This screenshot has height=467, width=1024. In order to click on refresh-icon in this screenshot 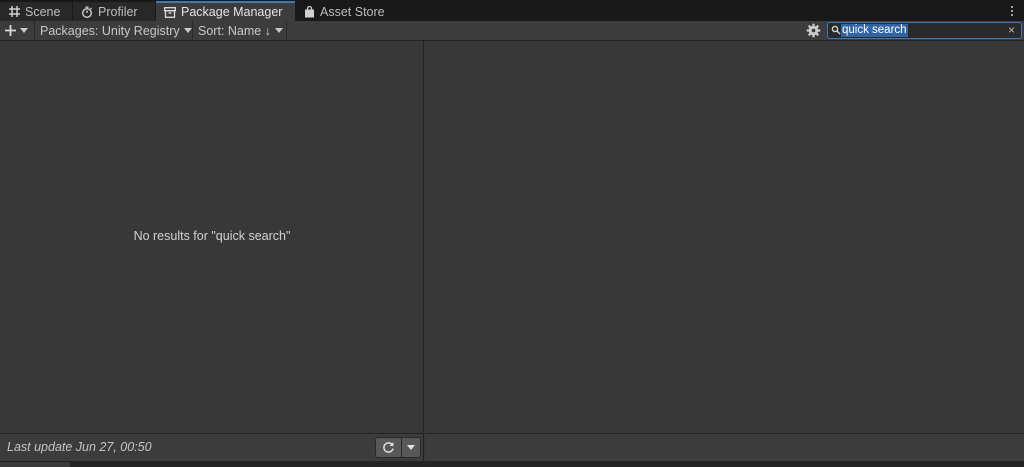, I will do `click(388, 447)`.